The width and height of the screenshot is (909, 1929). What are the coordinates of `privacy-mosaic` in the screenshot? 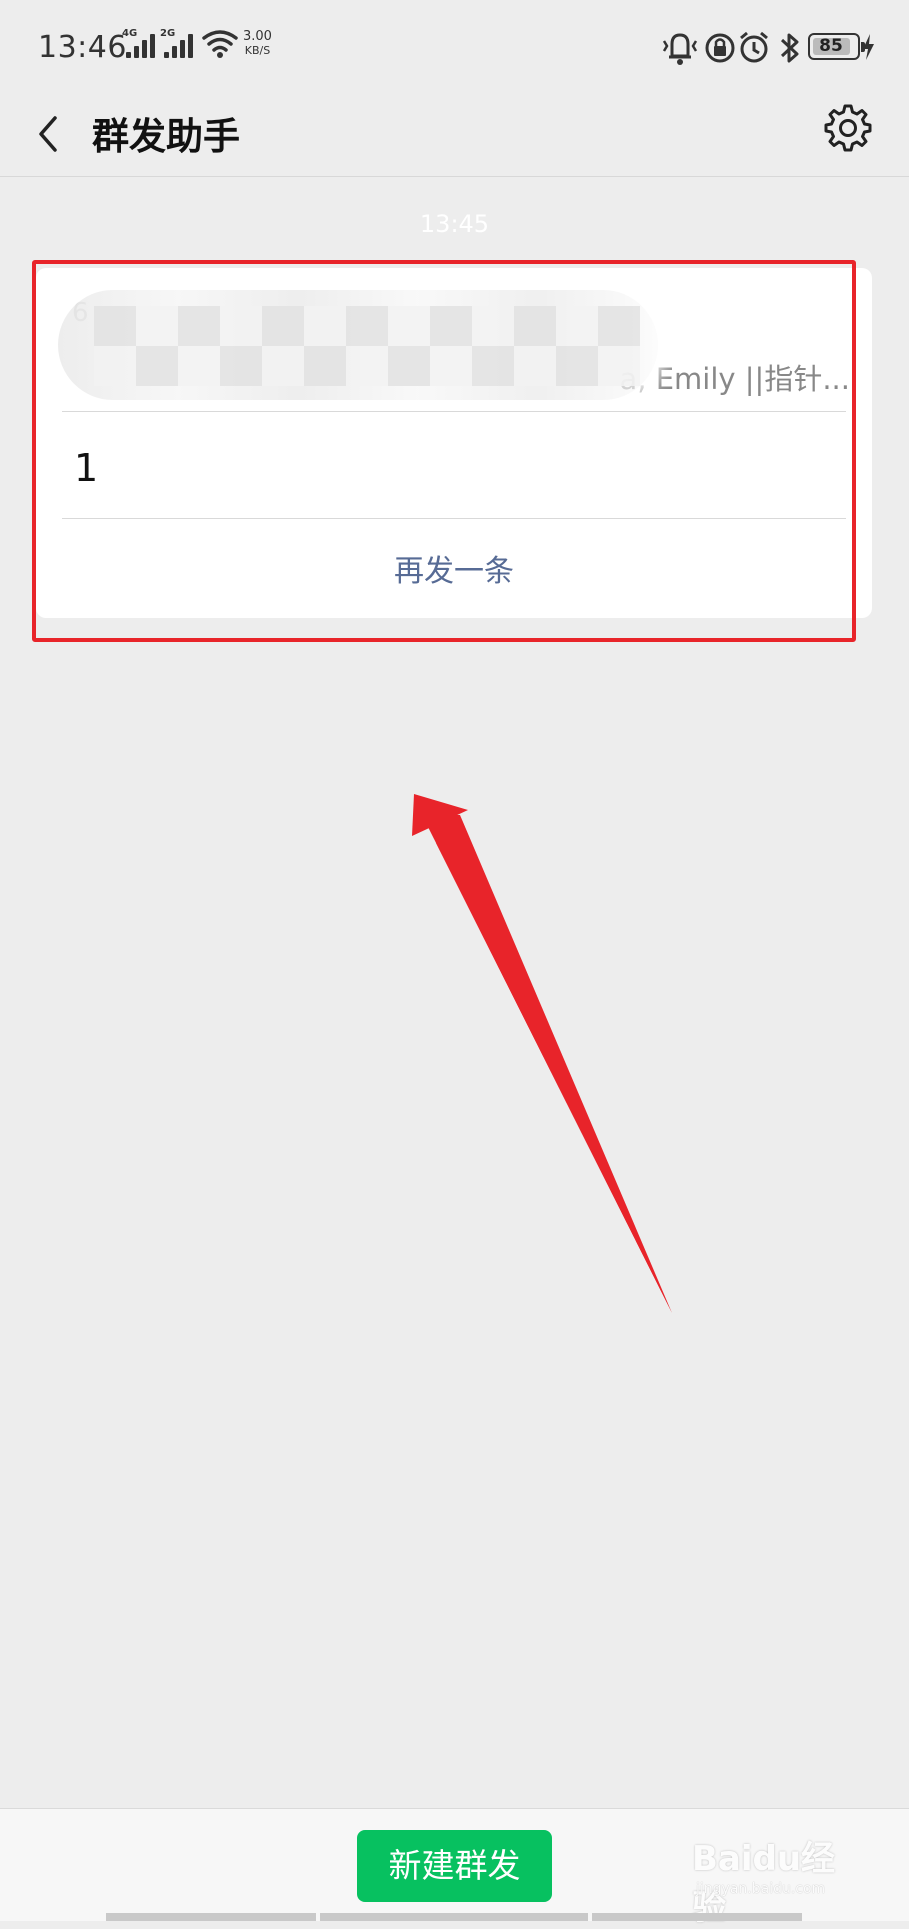 It's located at (367, 346).